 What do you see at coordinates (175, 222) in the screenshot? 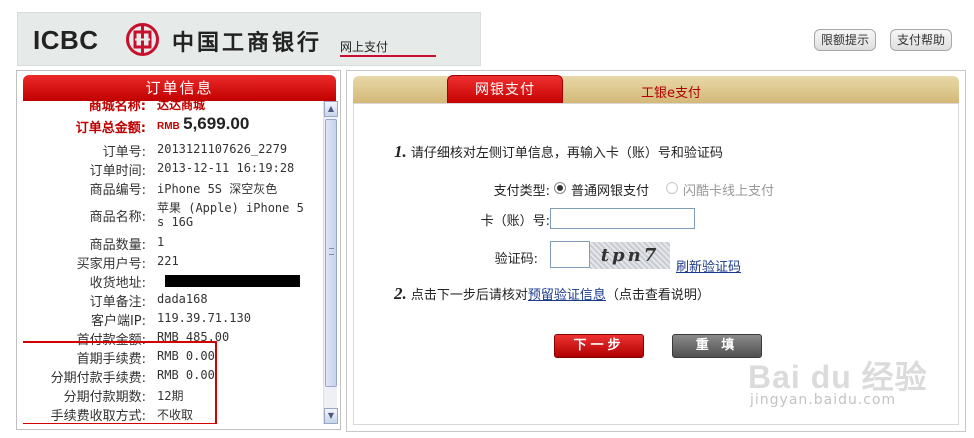
I see `product-name-value-line2: s 16G` at bounding box center [175, 222].